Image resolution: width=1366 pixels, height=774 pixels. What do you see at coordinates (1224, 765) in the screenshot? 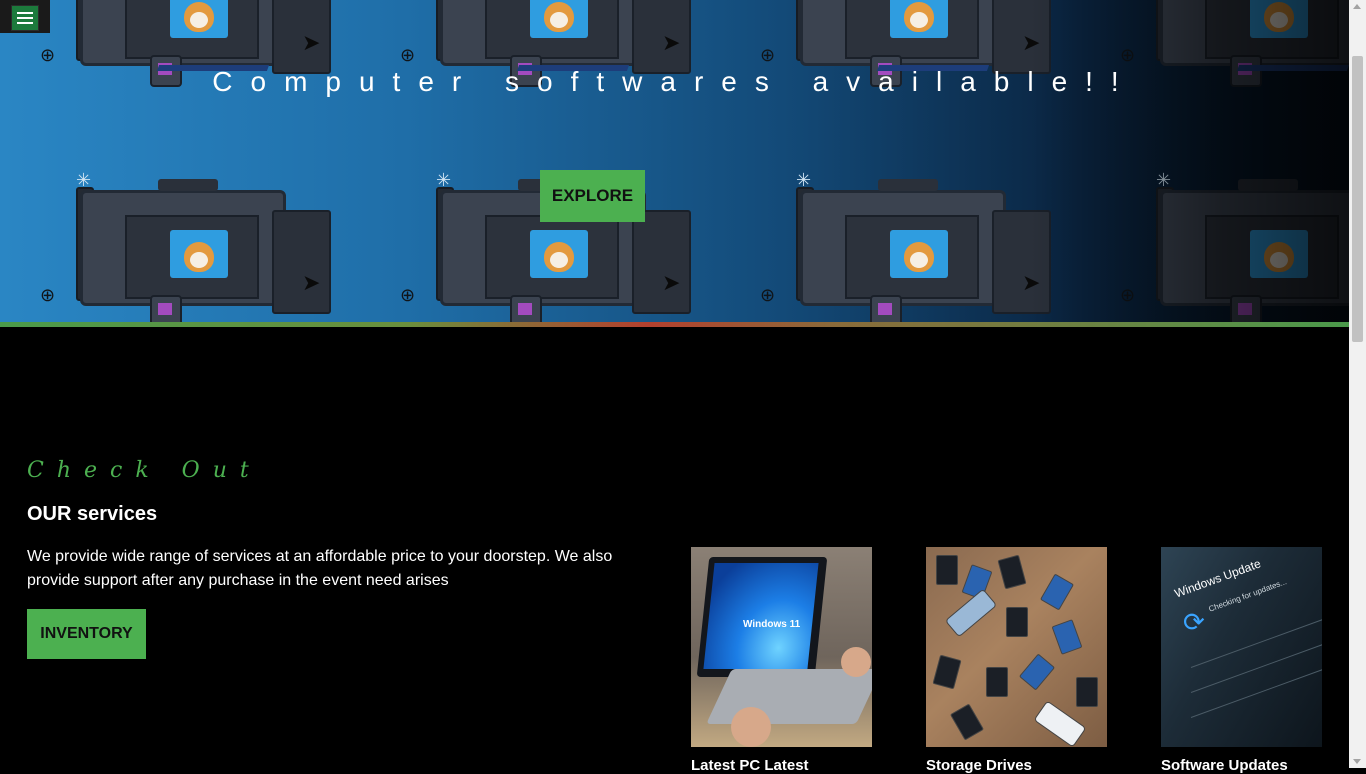
I see `card-caption: Software Updates` at bounding box center [1224, 765].